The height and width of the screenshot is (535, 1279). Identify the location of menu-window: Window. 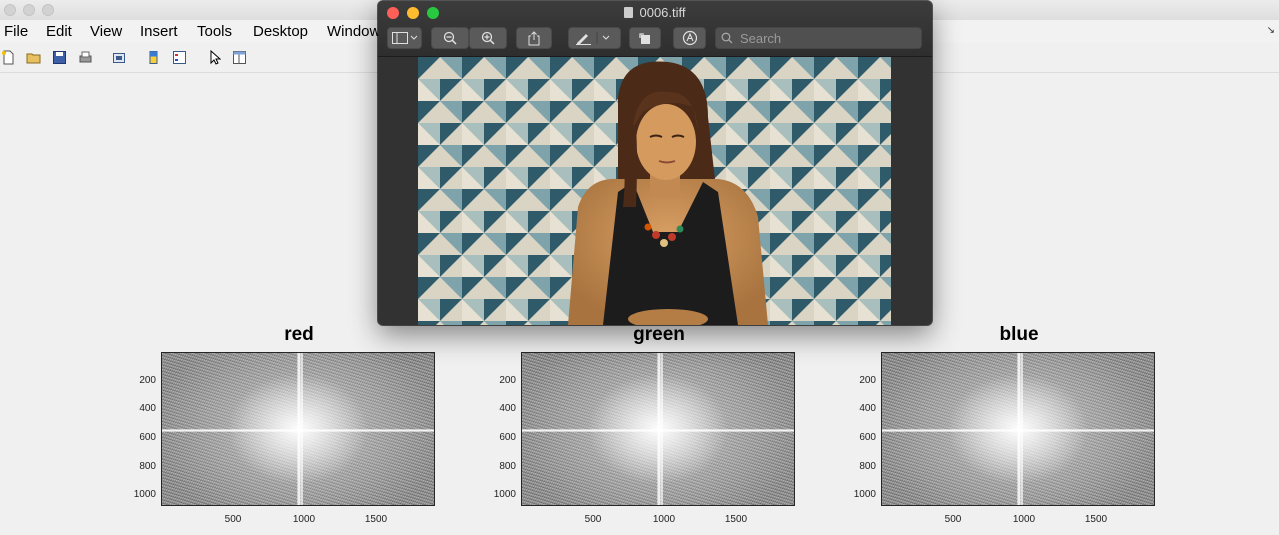
(353, 31).